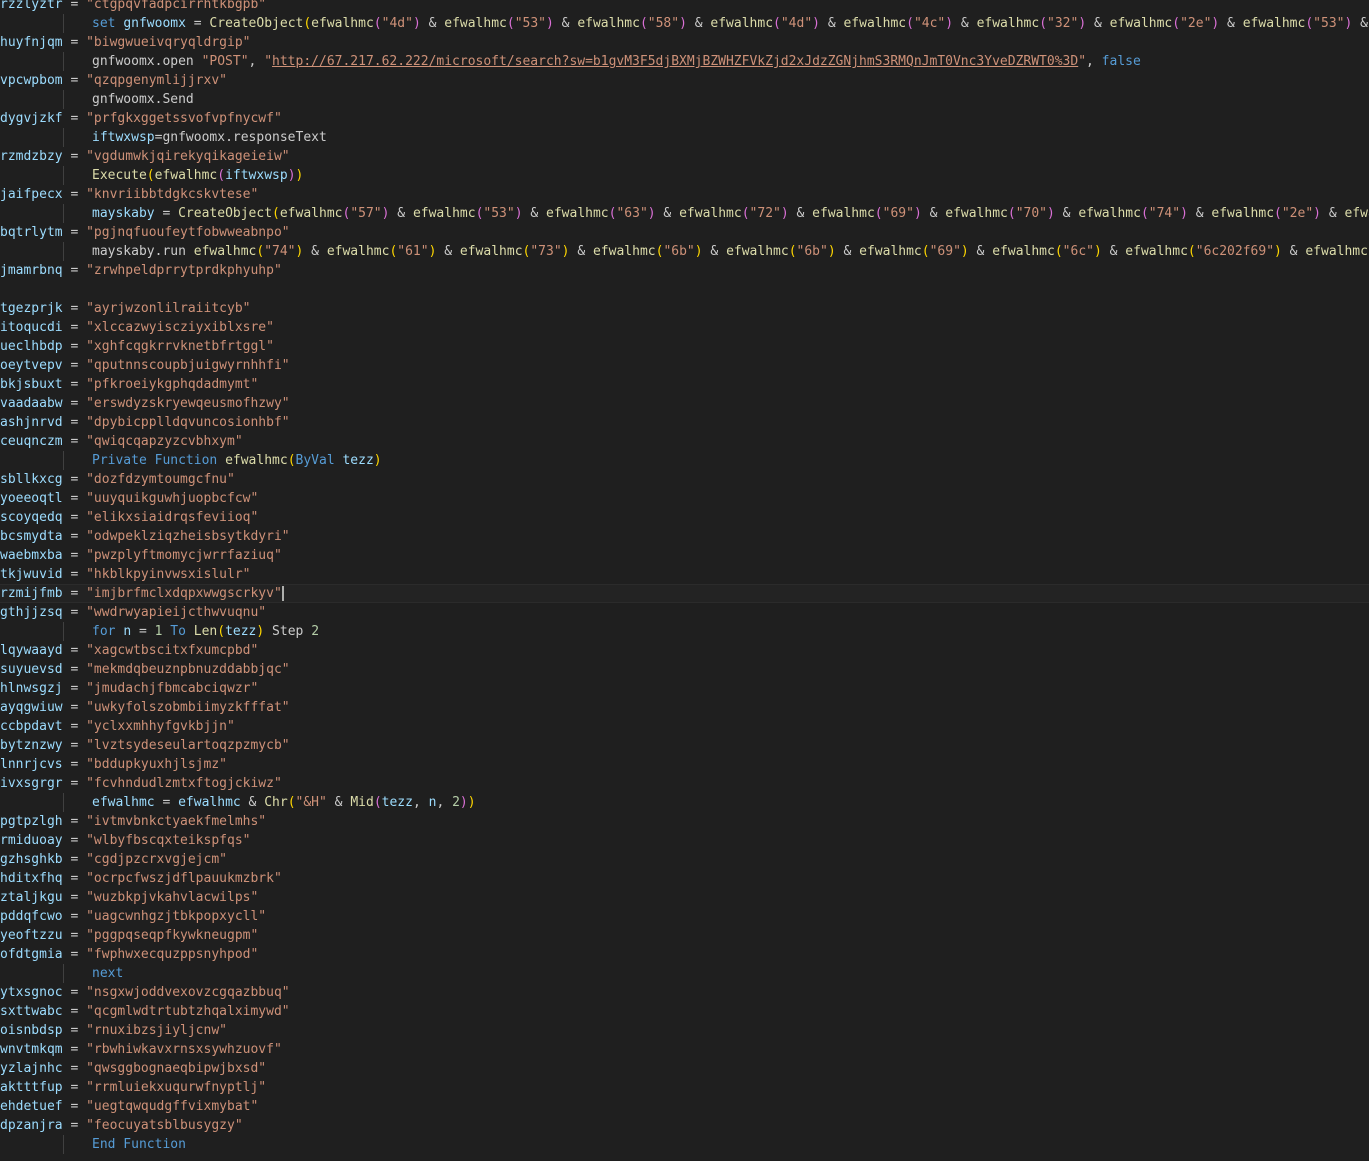 This screenshot has width=1369, height=1161. I want to click on code-line: gthjjzsq = "wwdrwyapieijcthwvuqnu", so click(684, 612).